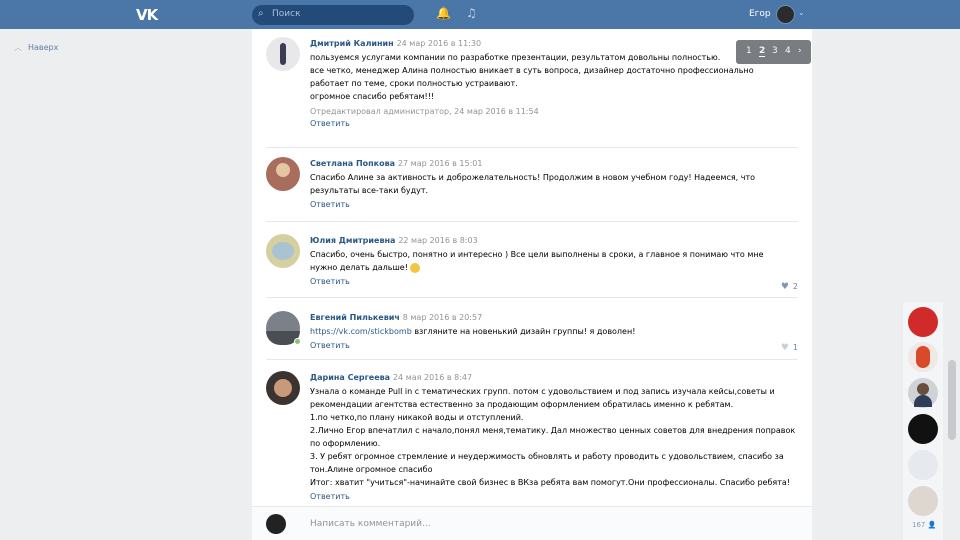 This screenshot has height=540, width=960. Describe the element at coordinates (432, 377) in the screenshot. I see `comment-date: 24 мая 2016 в 8:47` at that location.